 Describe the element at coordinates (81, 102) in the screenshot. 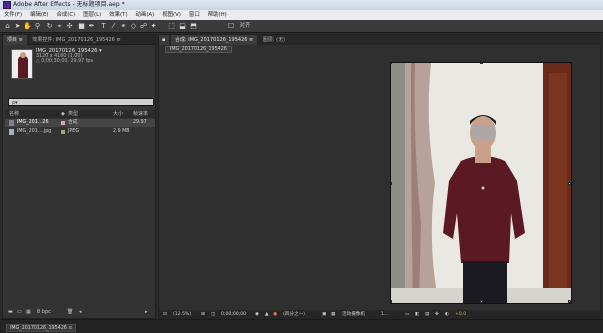

I see `project-search-input: ρ▾` at that location.